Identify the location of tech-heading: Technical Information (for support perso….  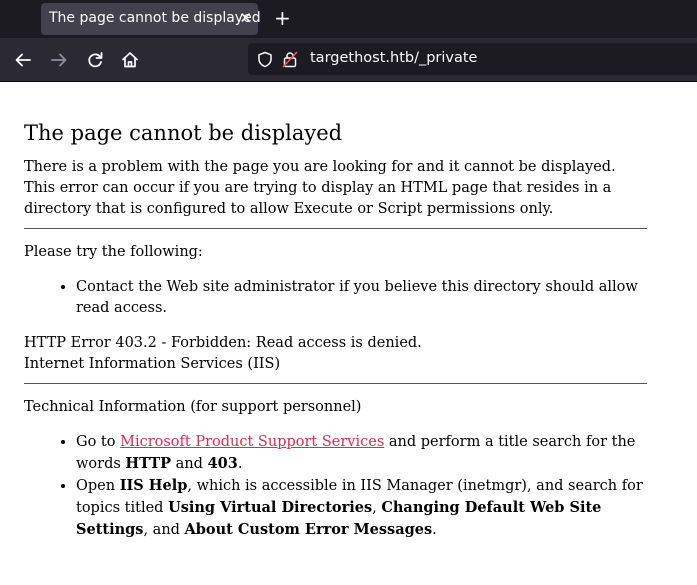
(193, 407).